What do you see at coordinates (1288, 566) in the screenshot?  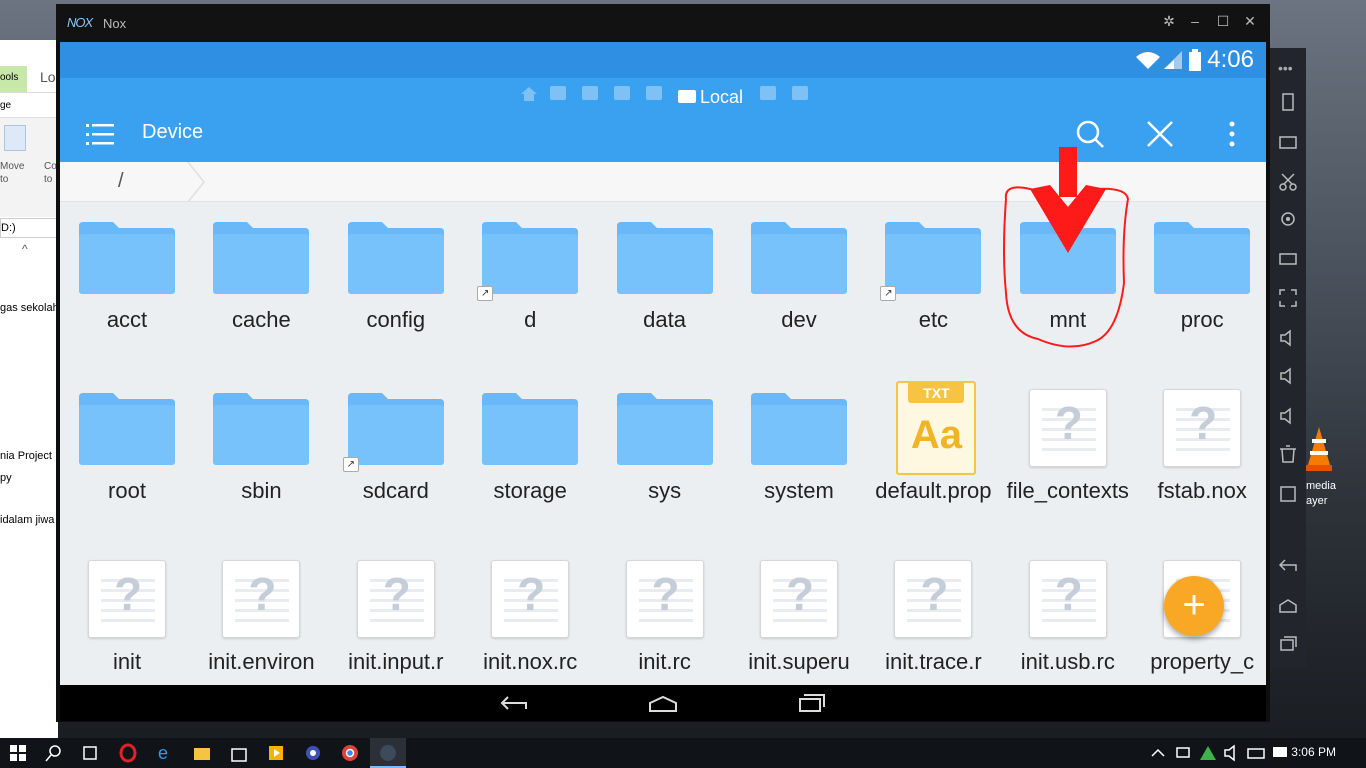 I see `sidebar-back-icon` at bounding box center [1288, 566].